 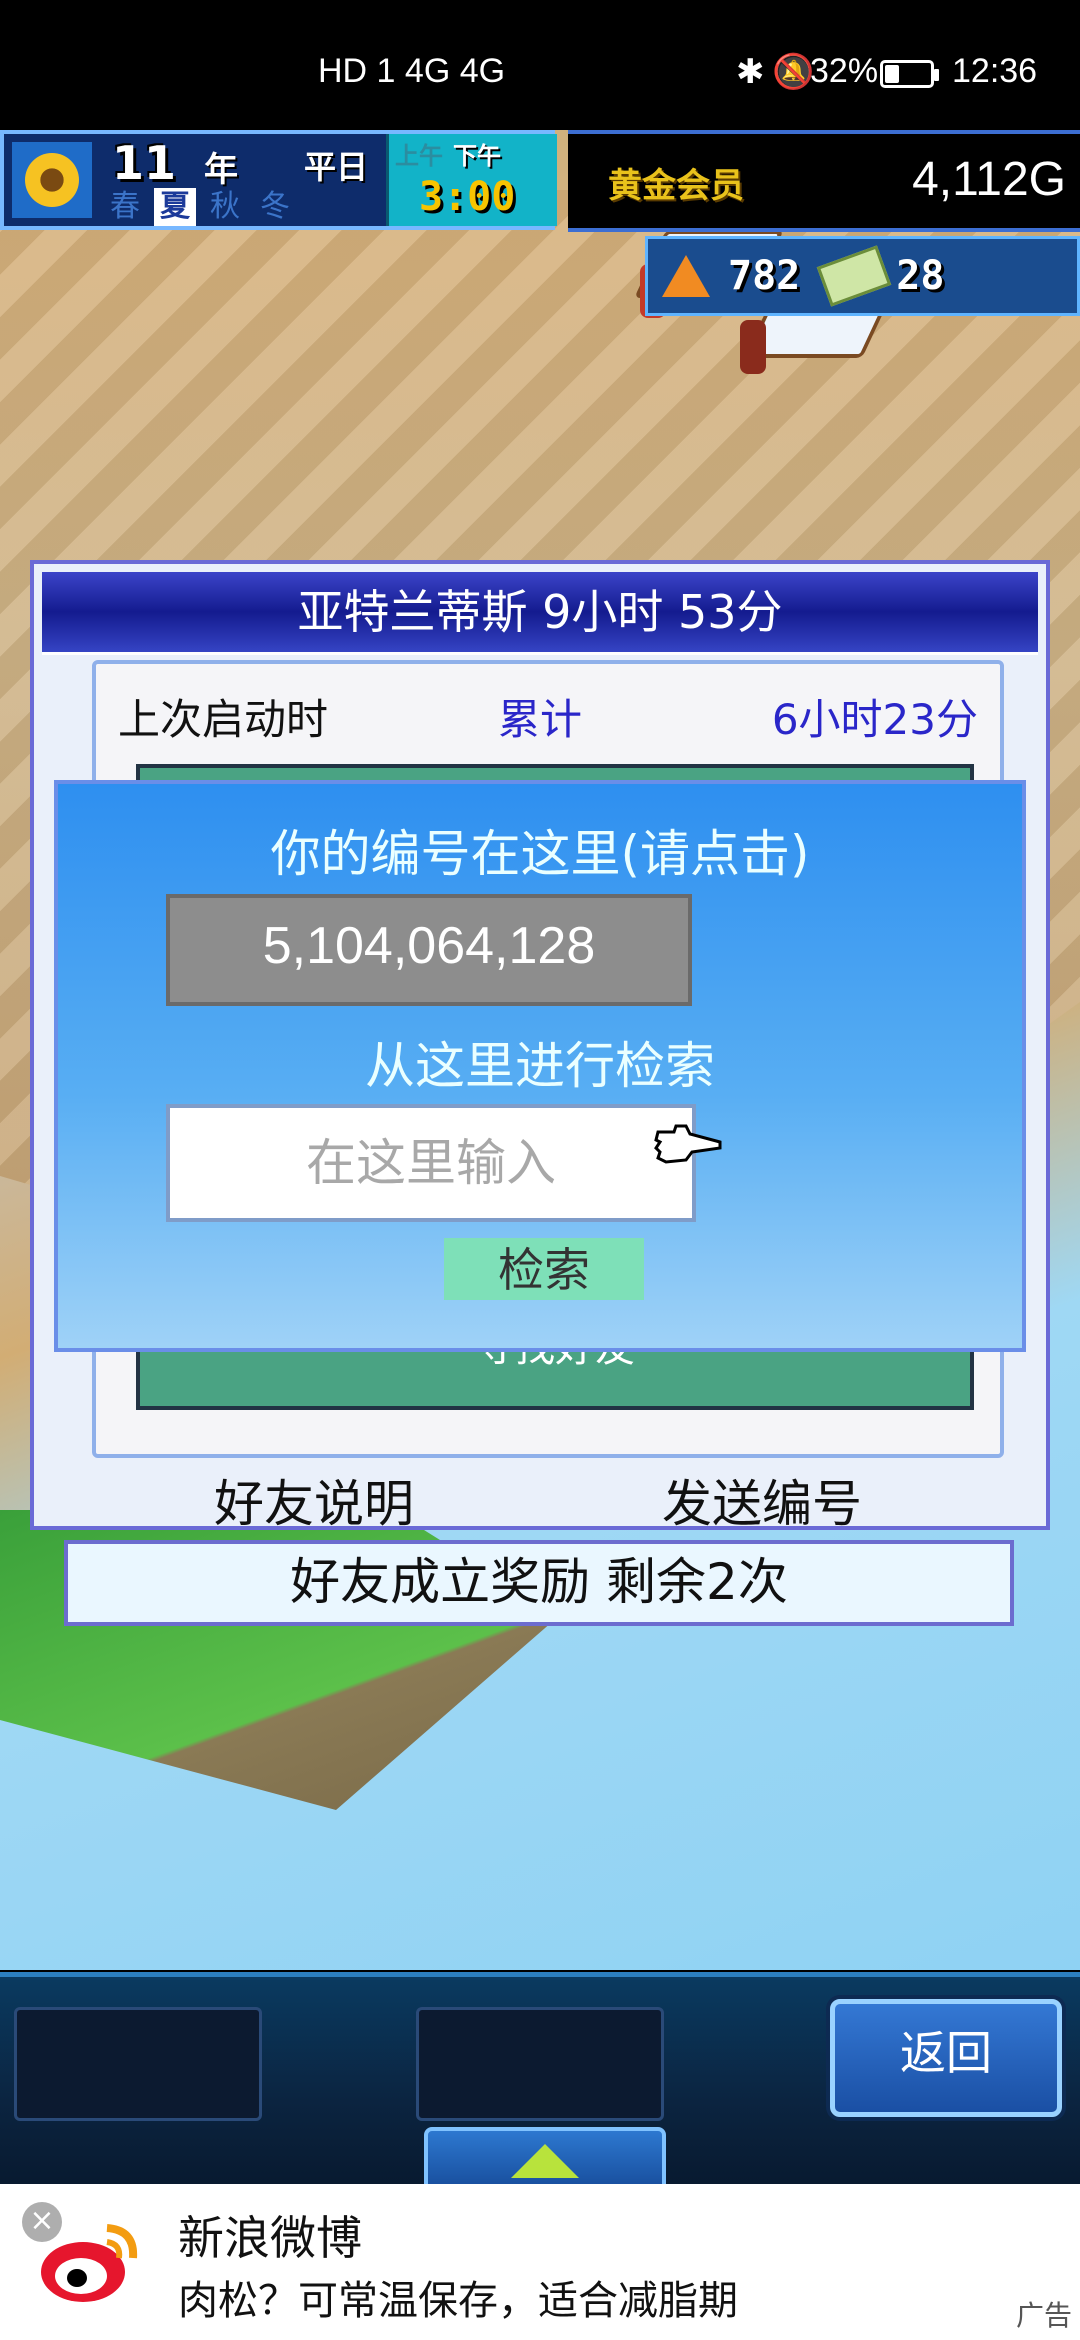 I want to click on ad-label: 广告, so click(x=1043, y=2315).